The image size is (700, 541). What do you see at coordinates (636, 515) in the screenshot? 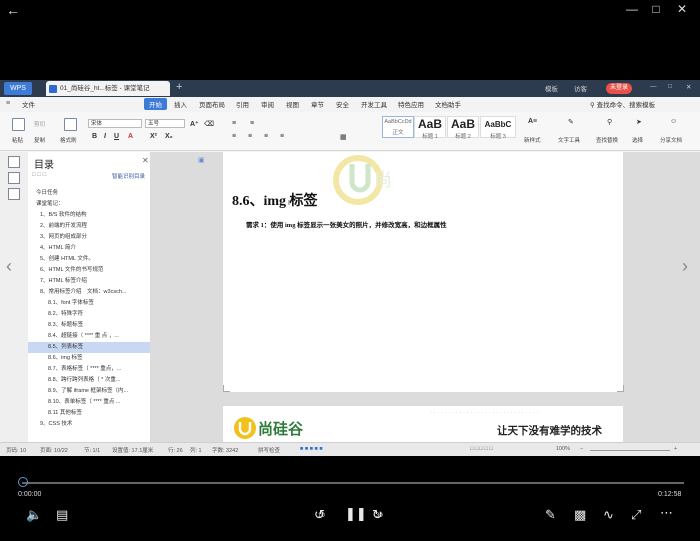
I see `fullscreen-icon: ⤢` at bounding box center [636, 515].